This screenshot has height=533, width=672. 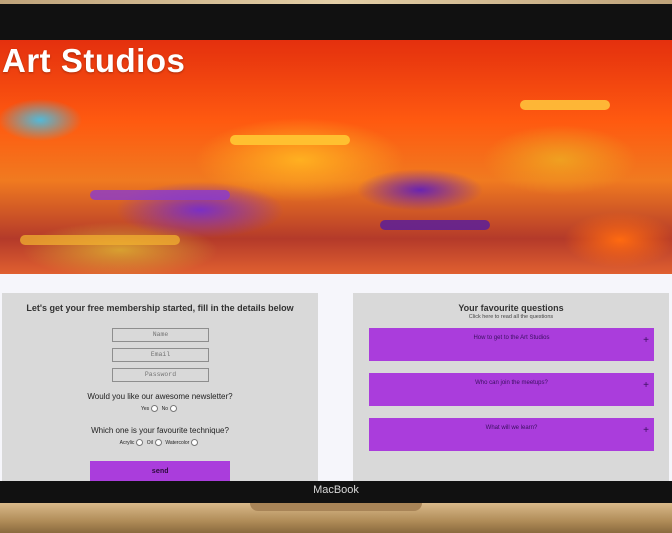 I want to click on site-title: Art Studios, so click(x=94, y=60).